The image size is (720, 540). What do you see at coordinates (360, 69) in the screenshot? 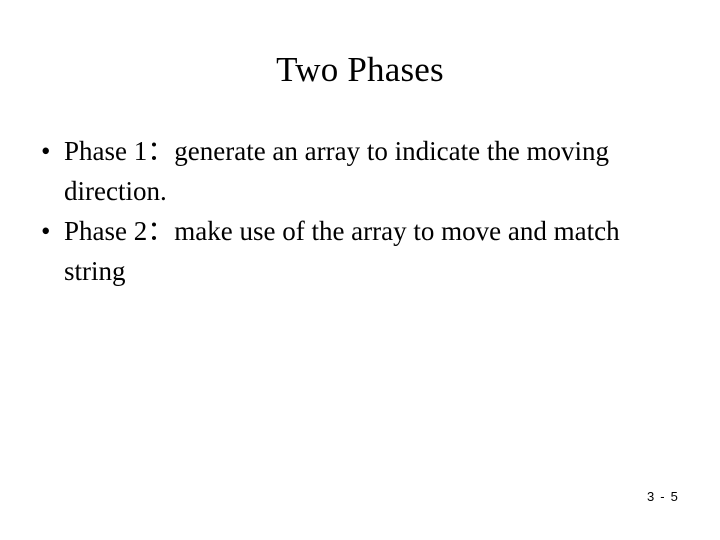
I see `page-title: Two Phases` at bounding box center [360, 69].